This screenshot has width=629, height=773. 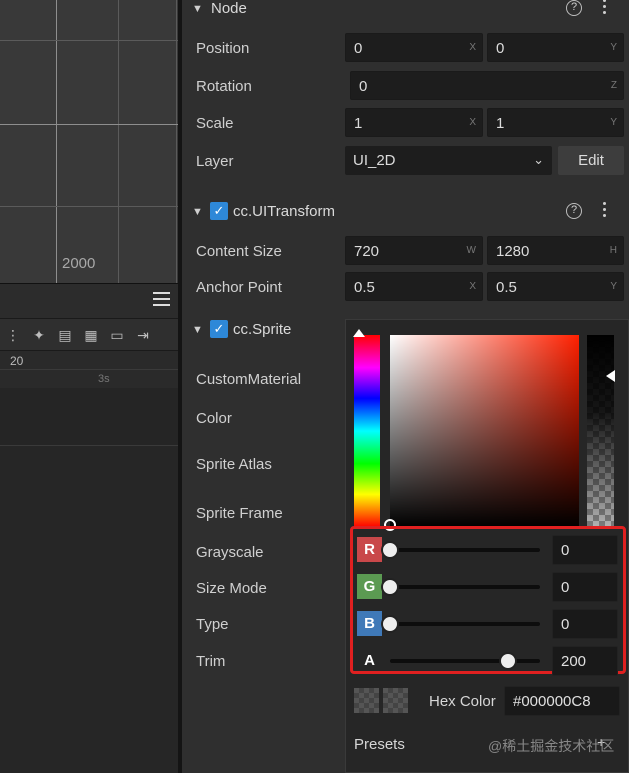 I want to click on alpha-value-field: 200, so click(x=585, y=661).